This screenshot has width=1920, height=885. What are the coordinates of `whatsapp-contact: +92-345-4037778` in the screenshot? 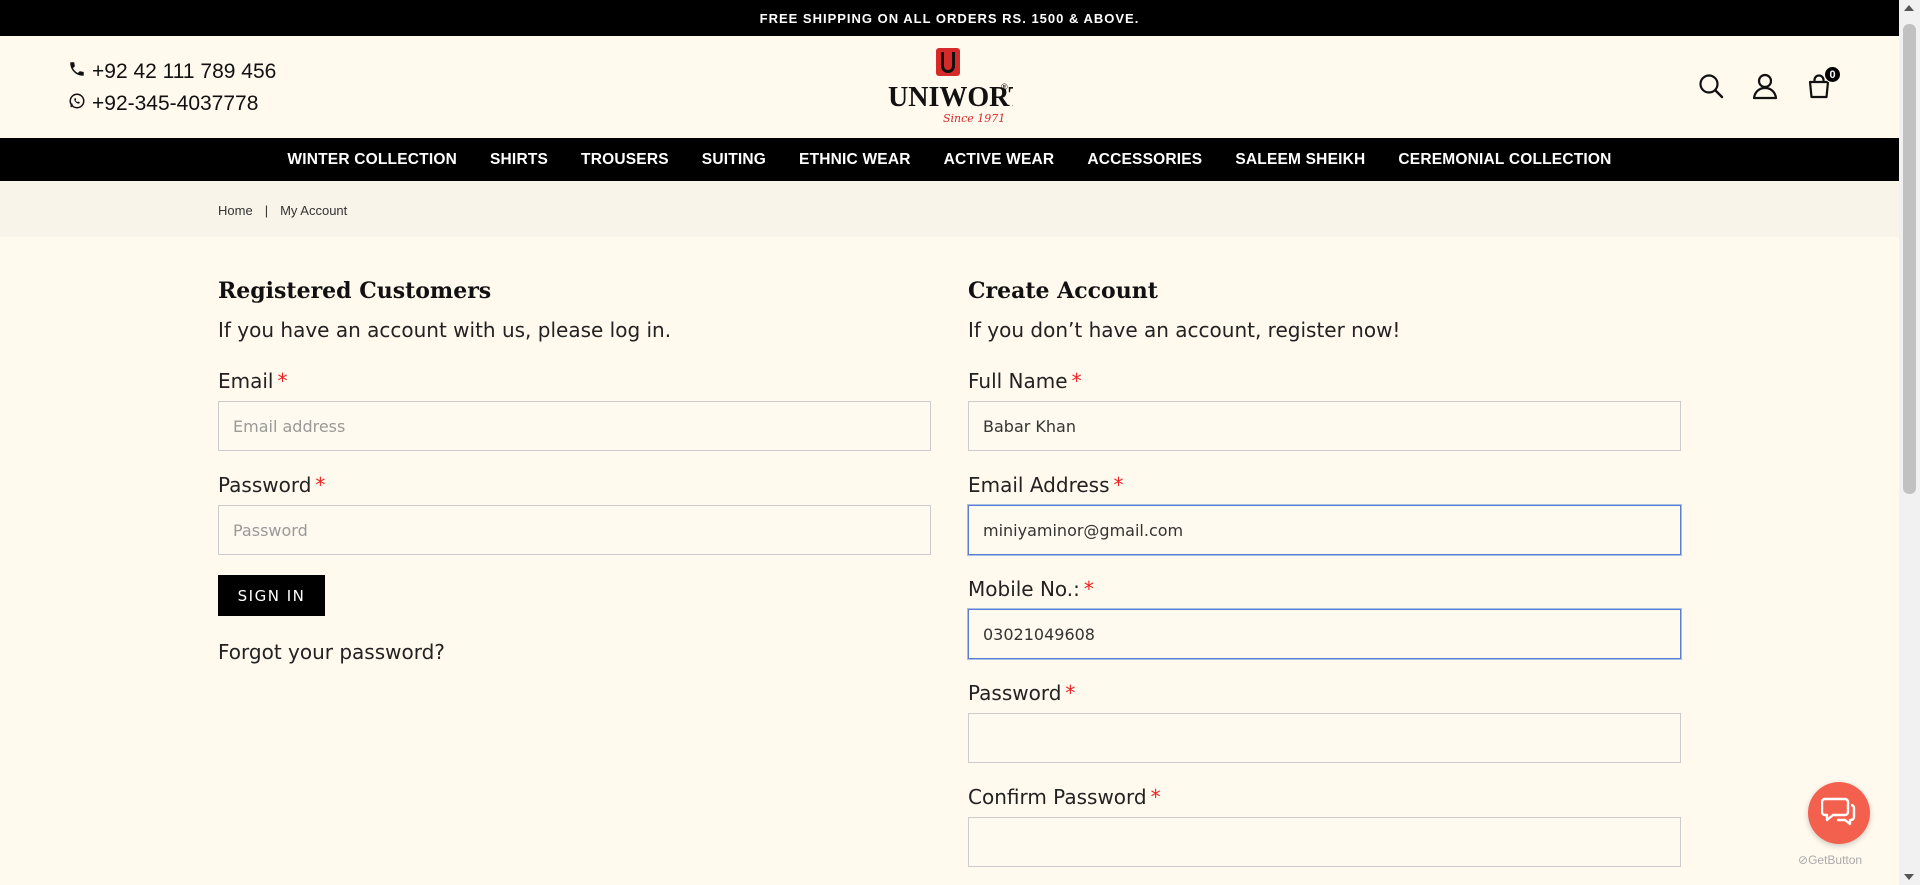 It's located at (172, 104).